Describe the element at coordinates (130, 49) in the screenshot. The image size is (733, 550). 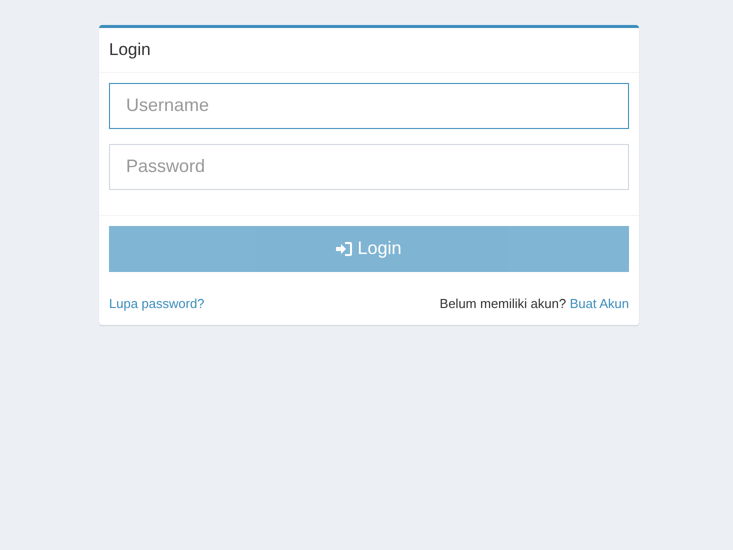
I see `card-title: Login` at that location.